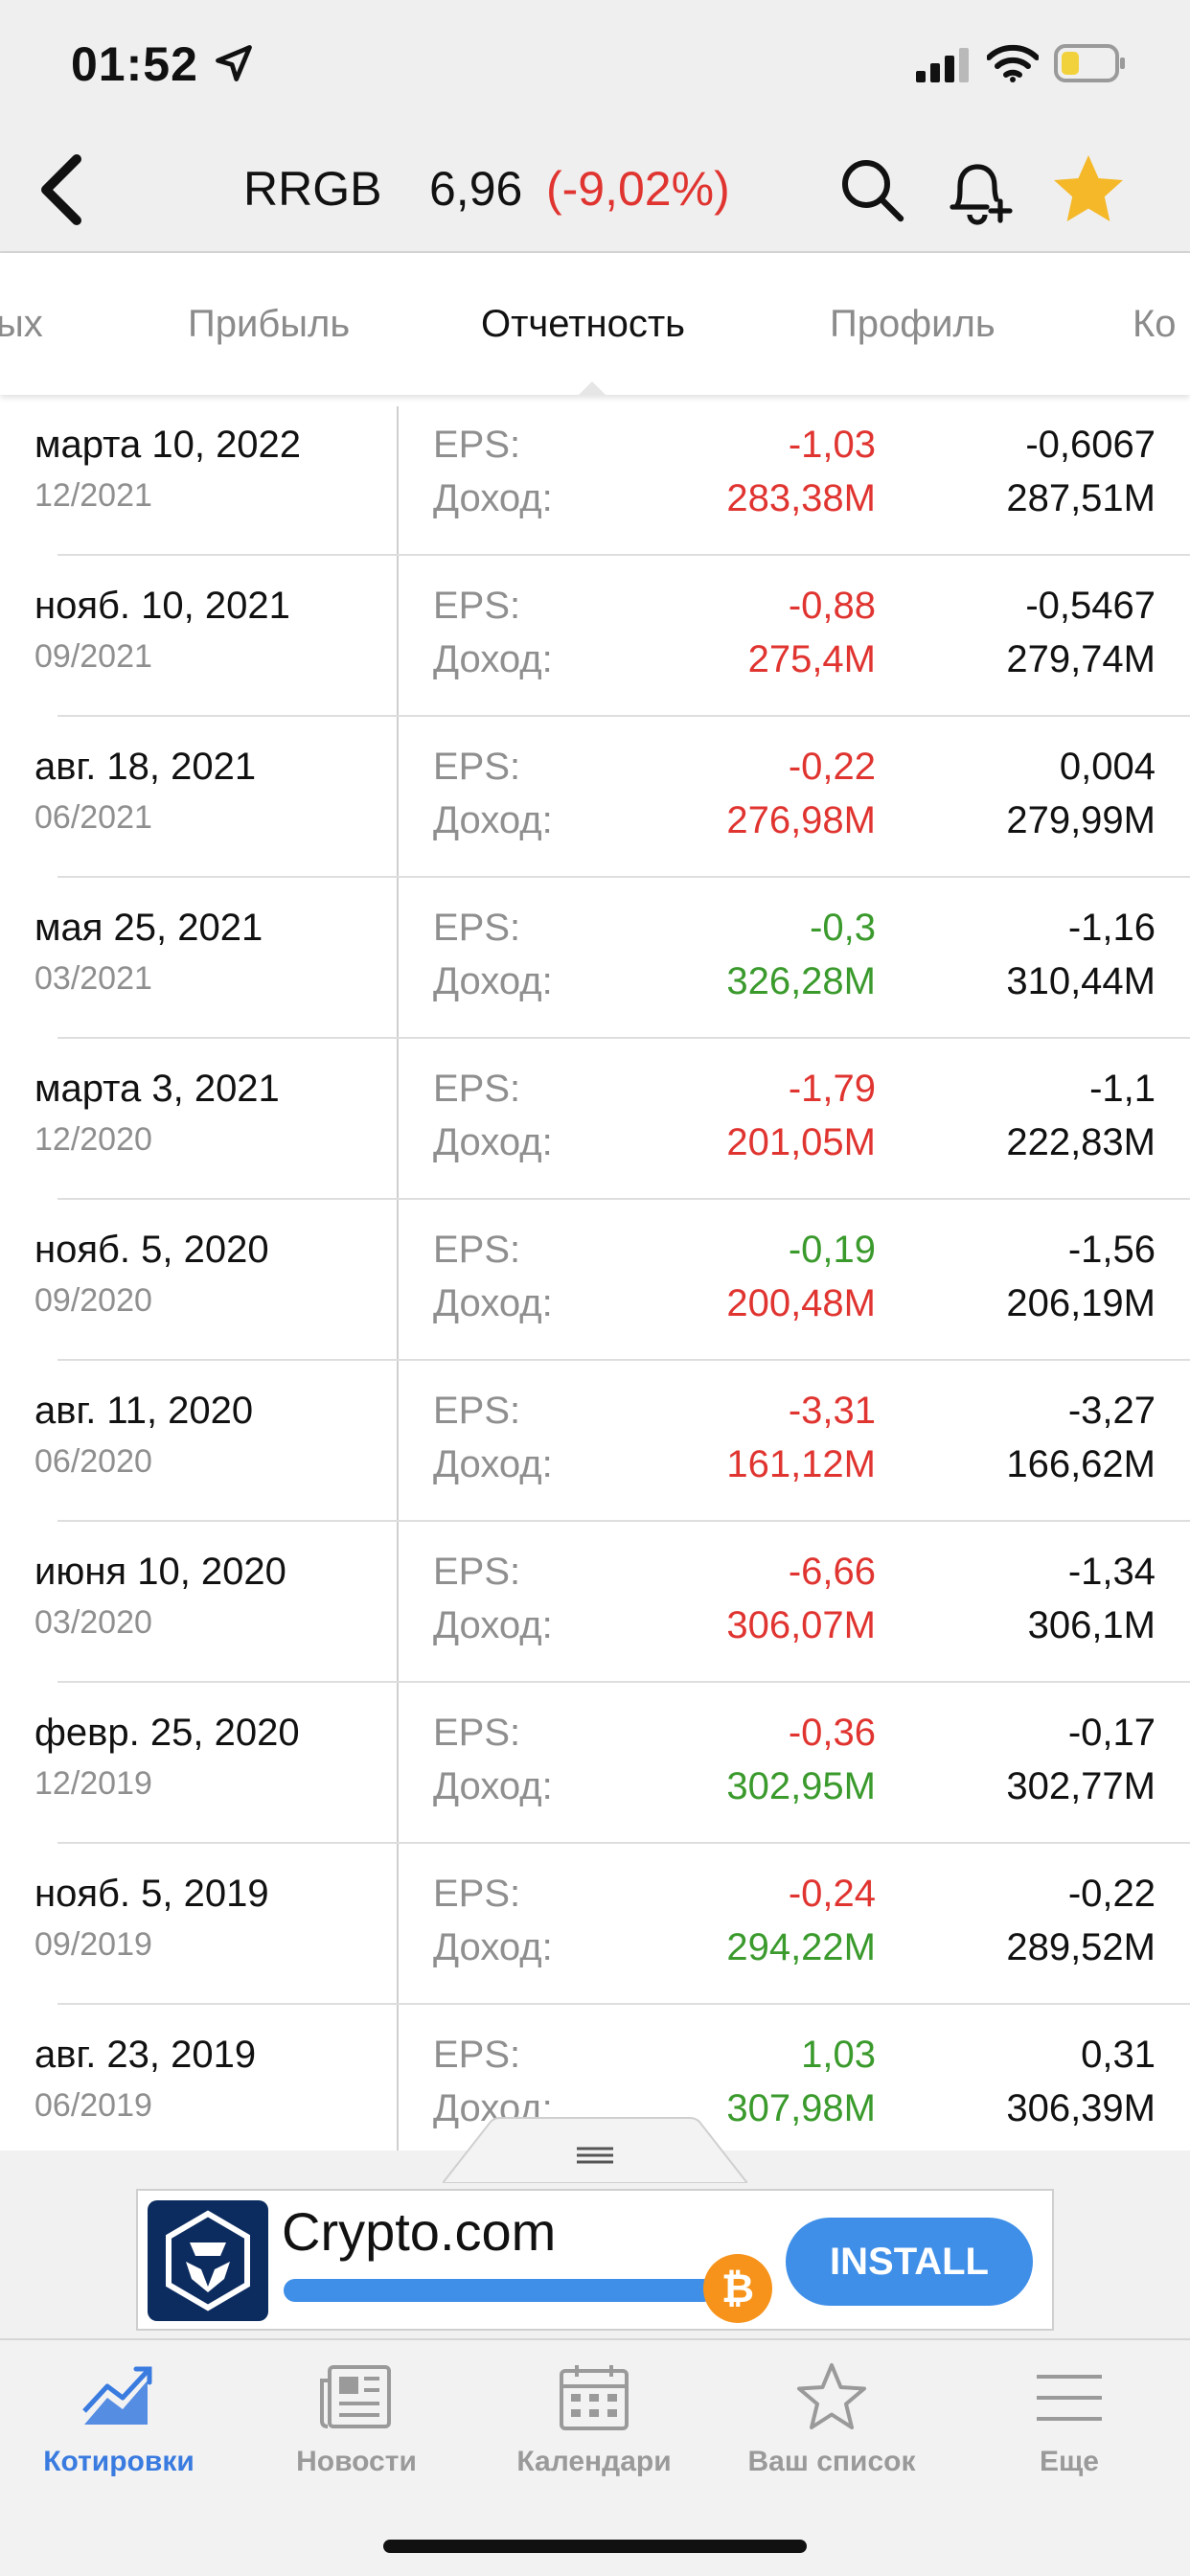  What do you see at coordinates (1091, 445) in the screenshot?
I see `eps-forecast-value: -0,6067` at bounding box center [1091, 445].